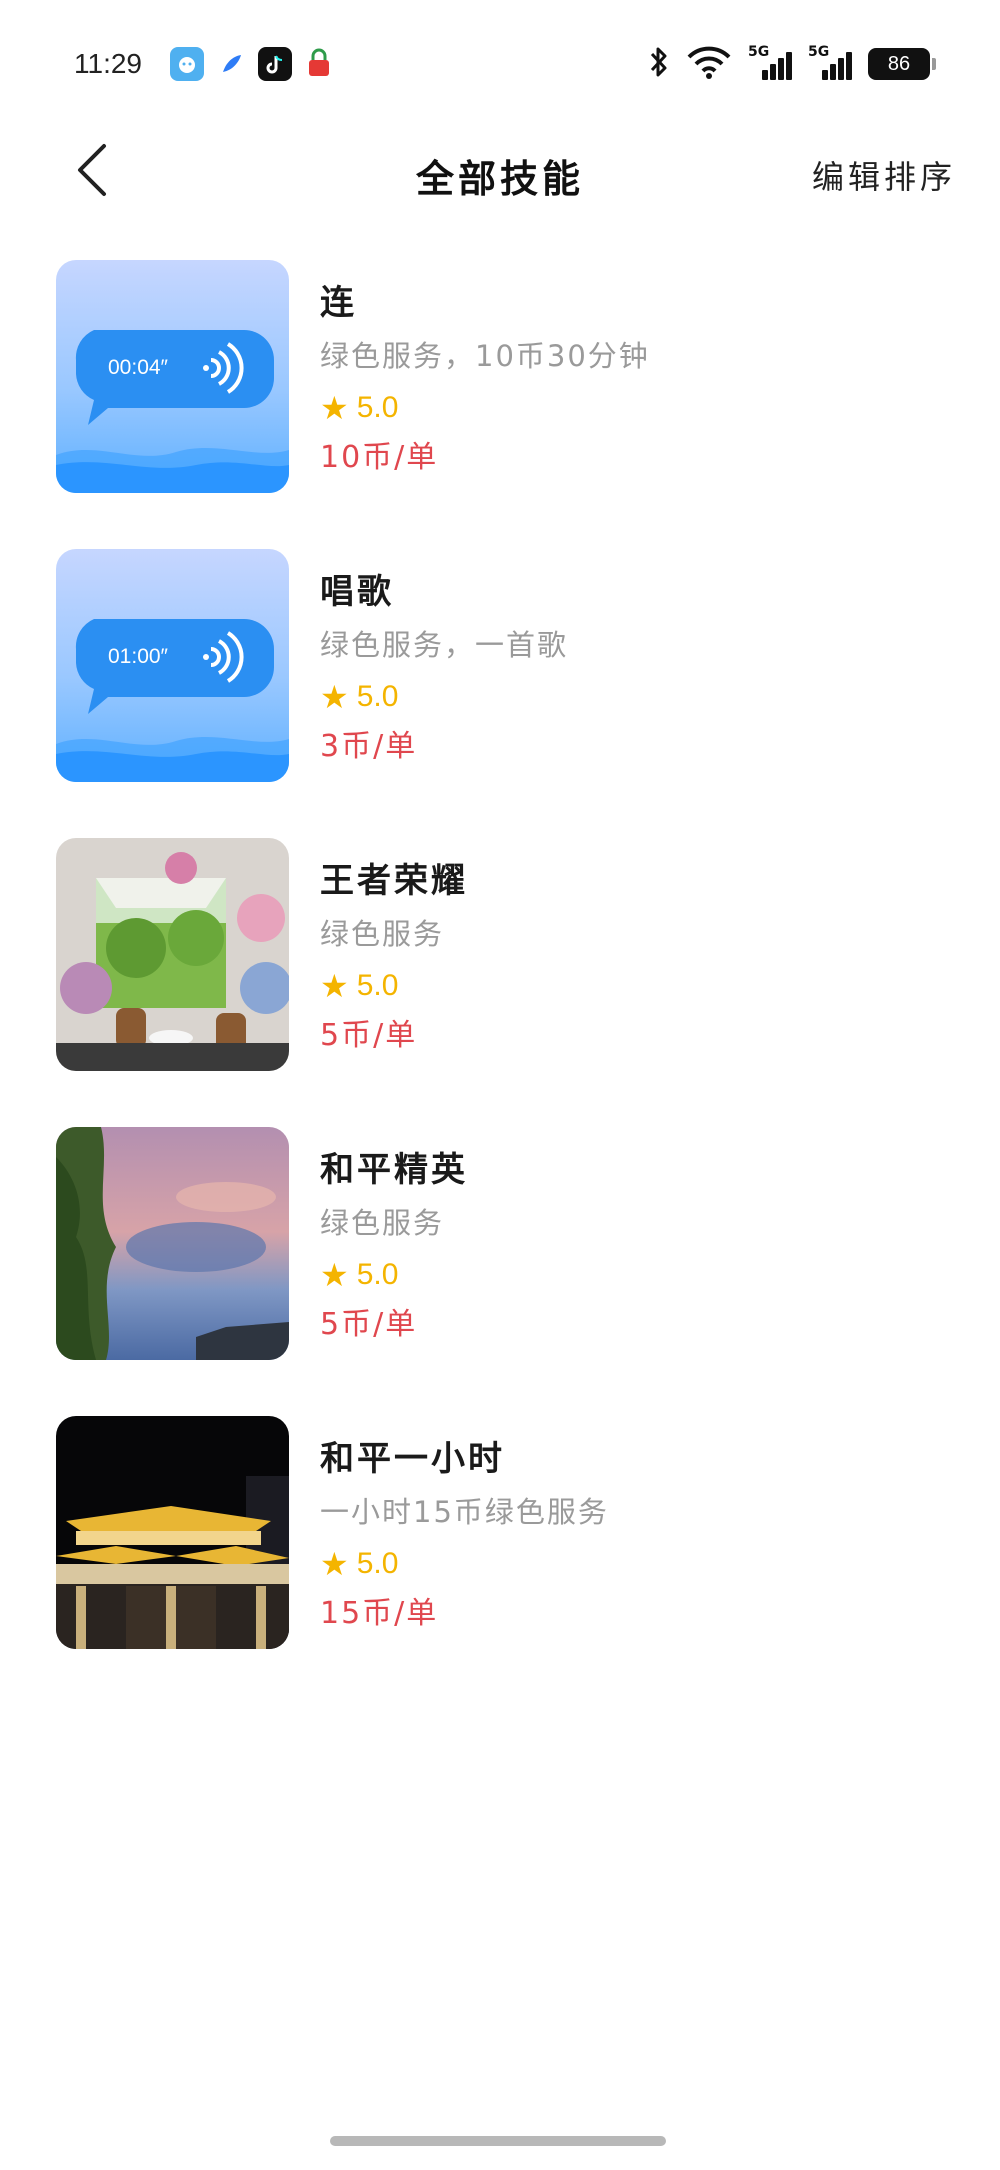 This screenshot has width=1000, height=2170. I want to click on status-indicators: 5G 5G 86, so click(792, 64).